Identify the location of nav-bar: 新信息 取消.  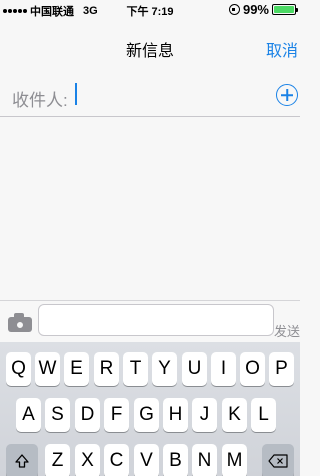
(150, 45).